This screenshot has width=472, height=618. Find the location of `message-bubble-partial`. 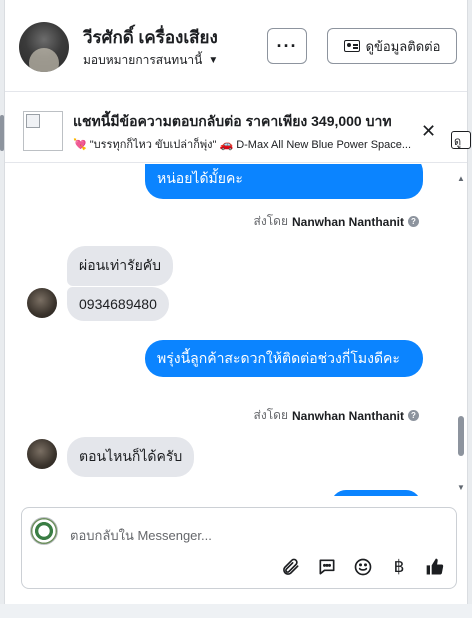

message-bubble-partial is located at coordinates (376, 493).